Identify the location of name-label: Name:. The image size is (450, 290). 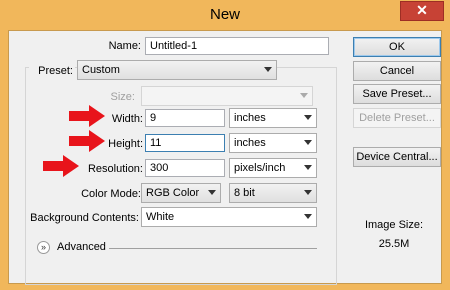
(124, 46).